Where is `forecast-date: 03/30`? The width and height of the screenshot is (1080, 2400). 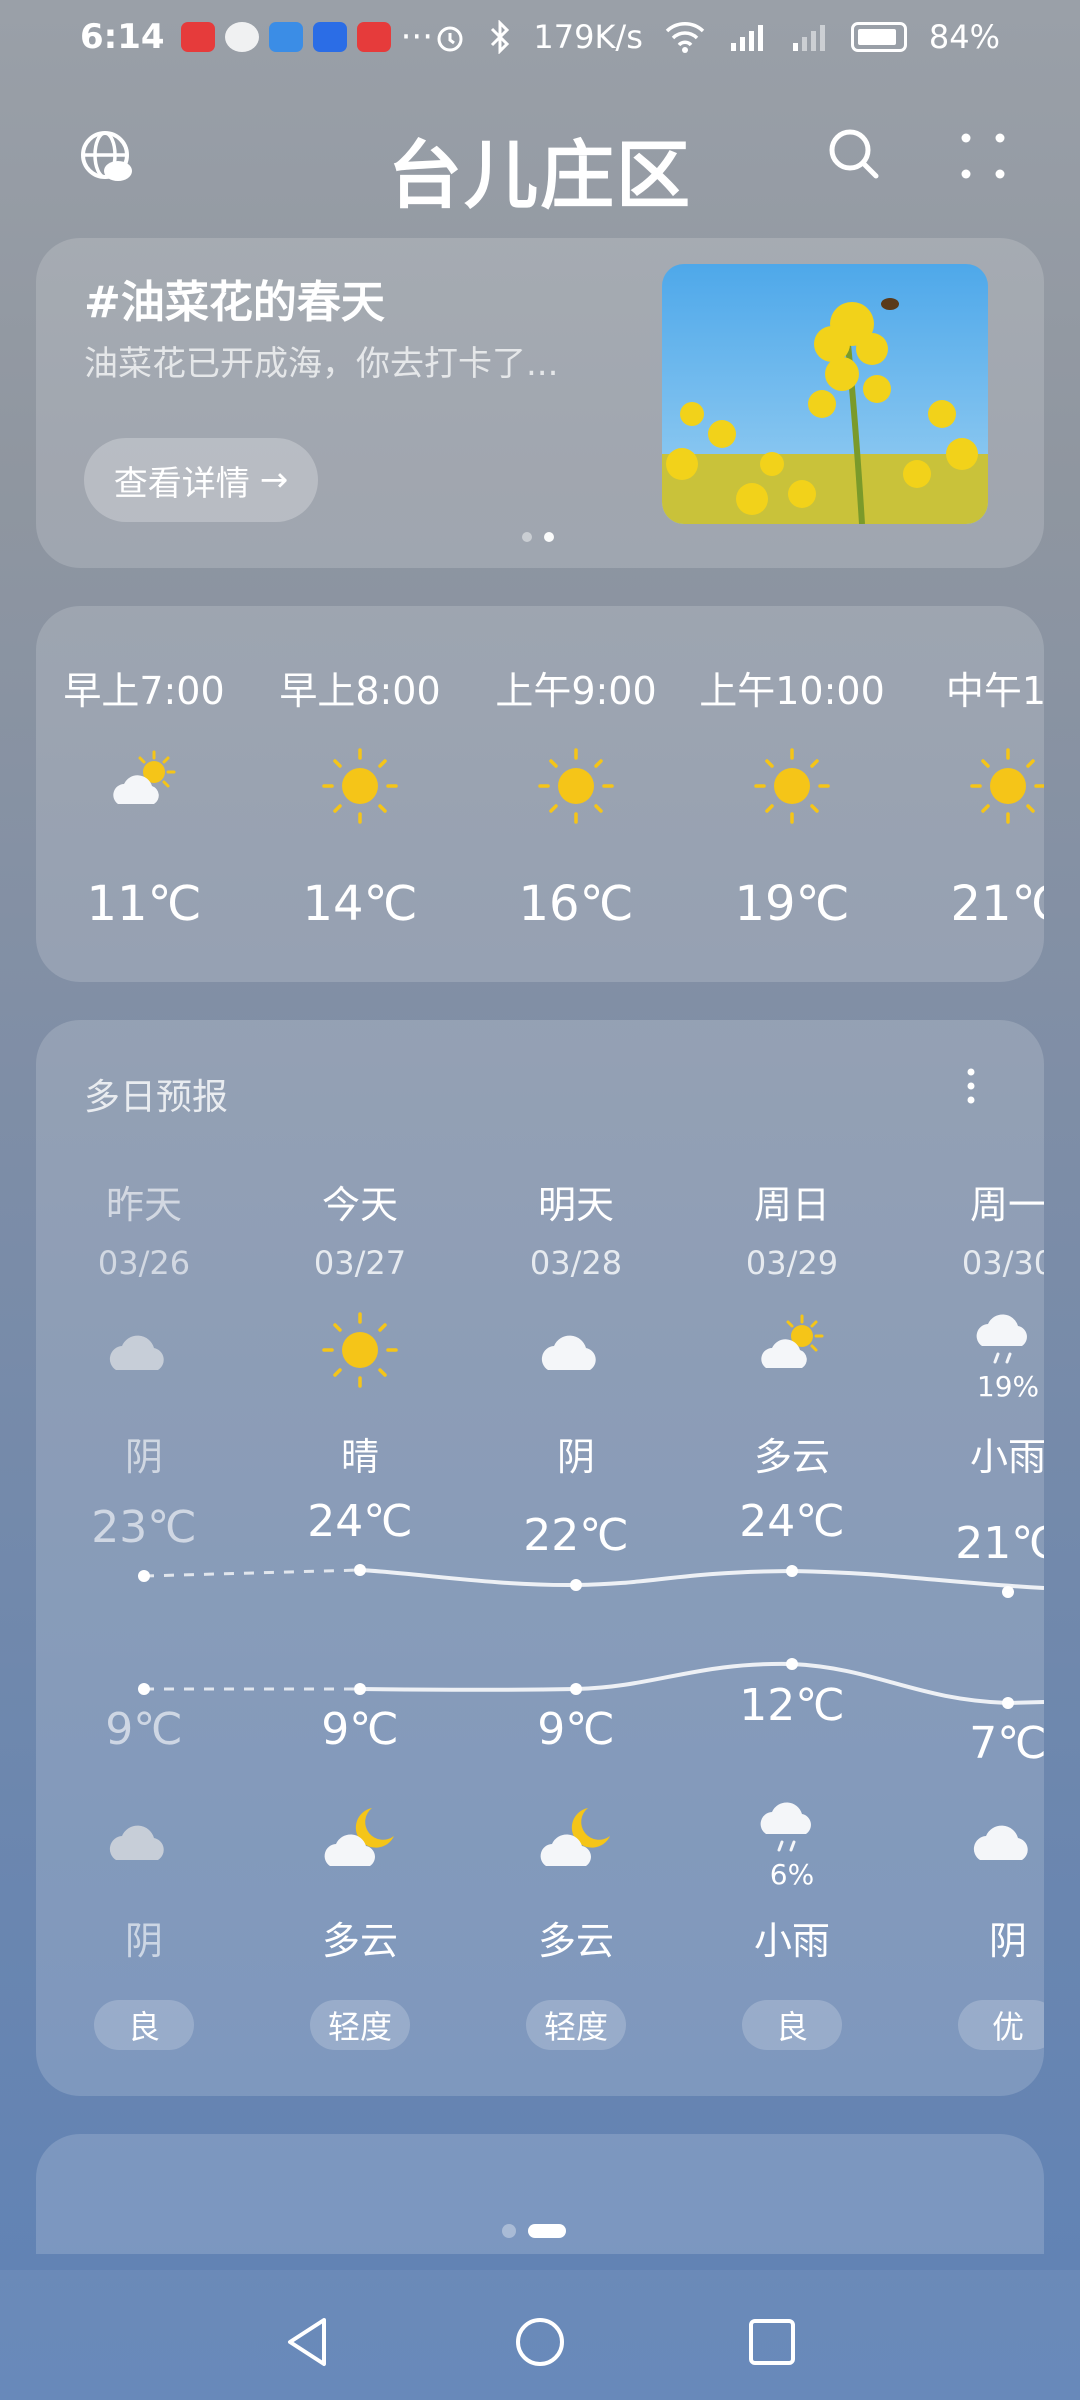 forecast-date: 03/30 is located at coordinates (1002, 1263).